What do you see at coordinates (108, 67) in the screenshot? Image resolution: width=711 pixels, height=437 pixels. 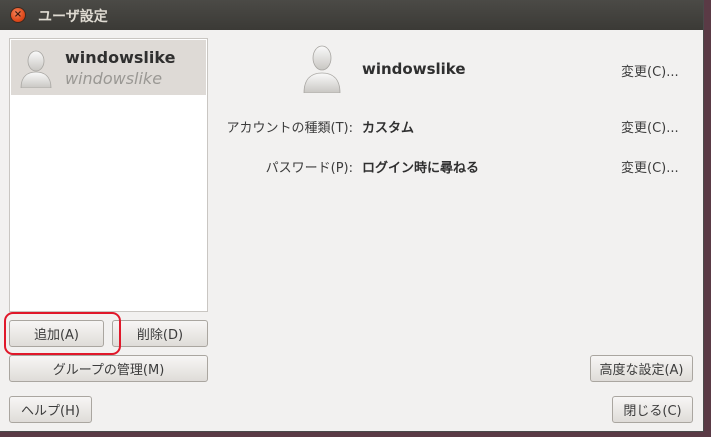 I see `list-item: windowslike windowslike` at bounding box center [108, 67].